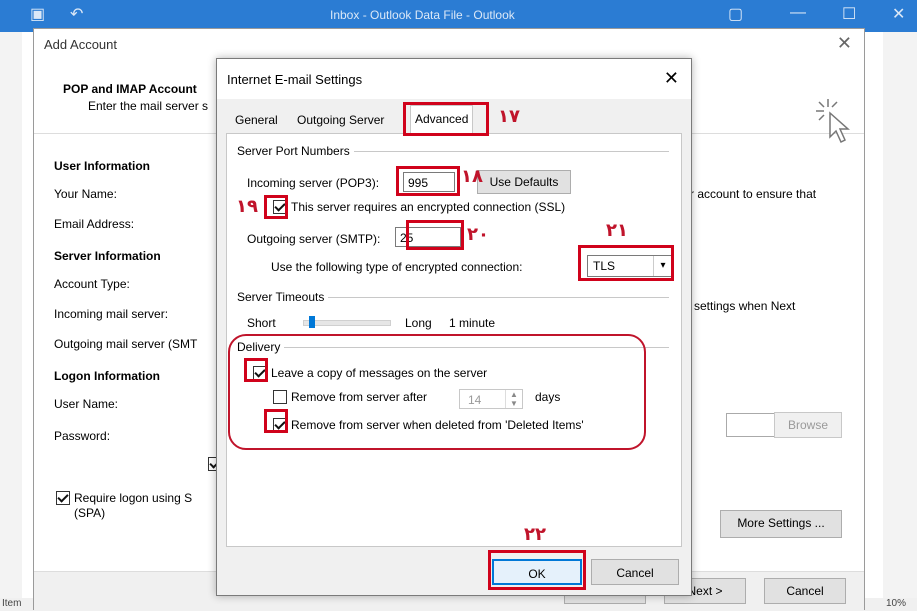  I want to click on tab-outgoing-server: Outgoing Server, so click(340, 120).